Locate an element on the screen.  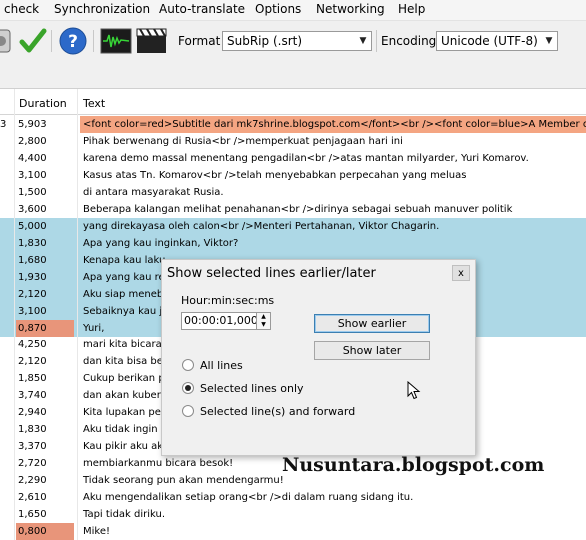
duration-column-header: Duration is located at coordinates (43, 103).